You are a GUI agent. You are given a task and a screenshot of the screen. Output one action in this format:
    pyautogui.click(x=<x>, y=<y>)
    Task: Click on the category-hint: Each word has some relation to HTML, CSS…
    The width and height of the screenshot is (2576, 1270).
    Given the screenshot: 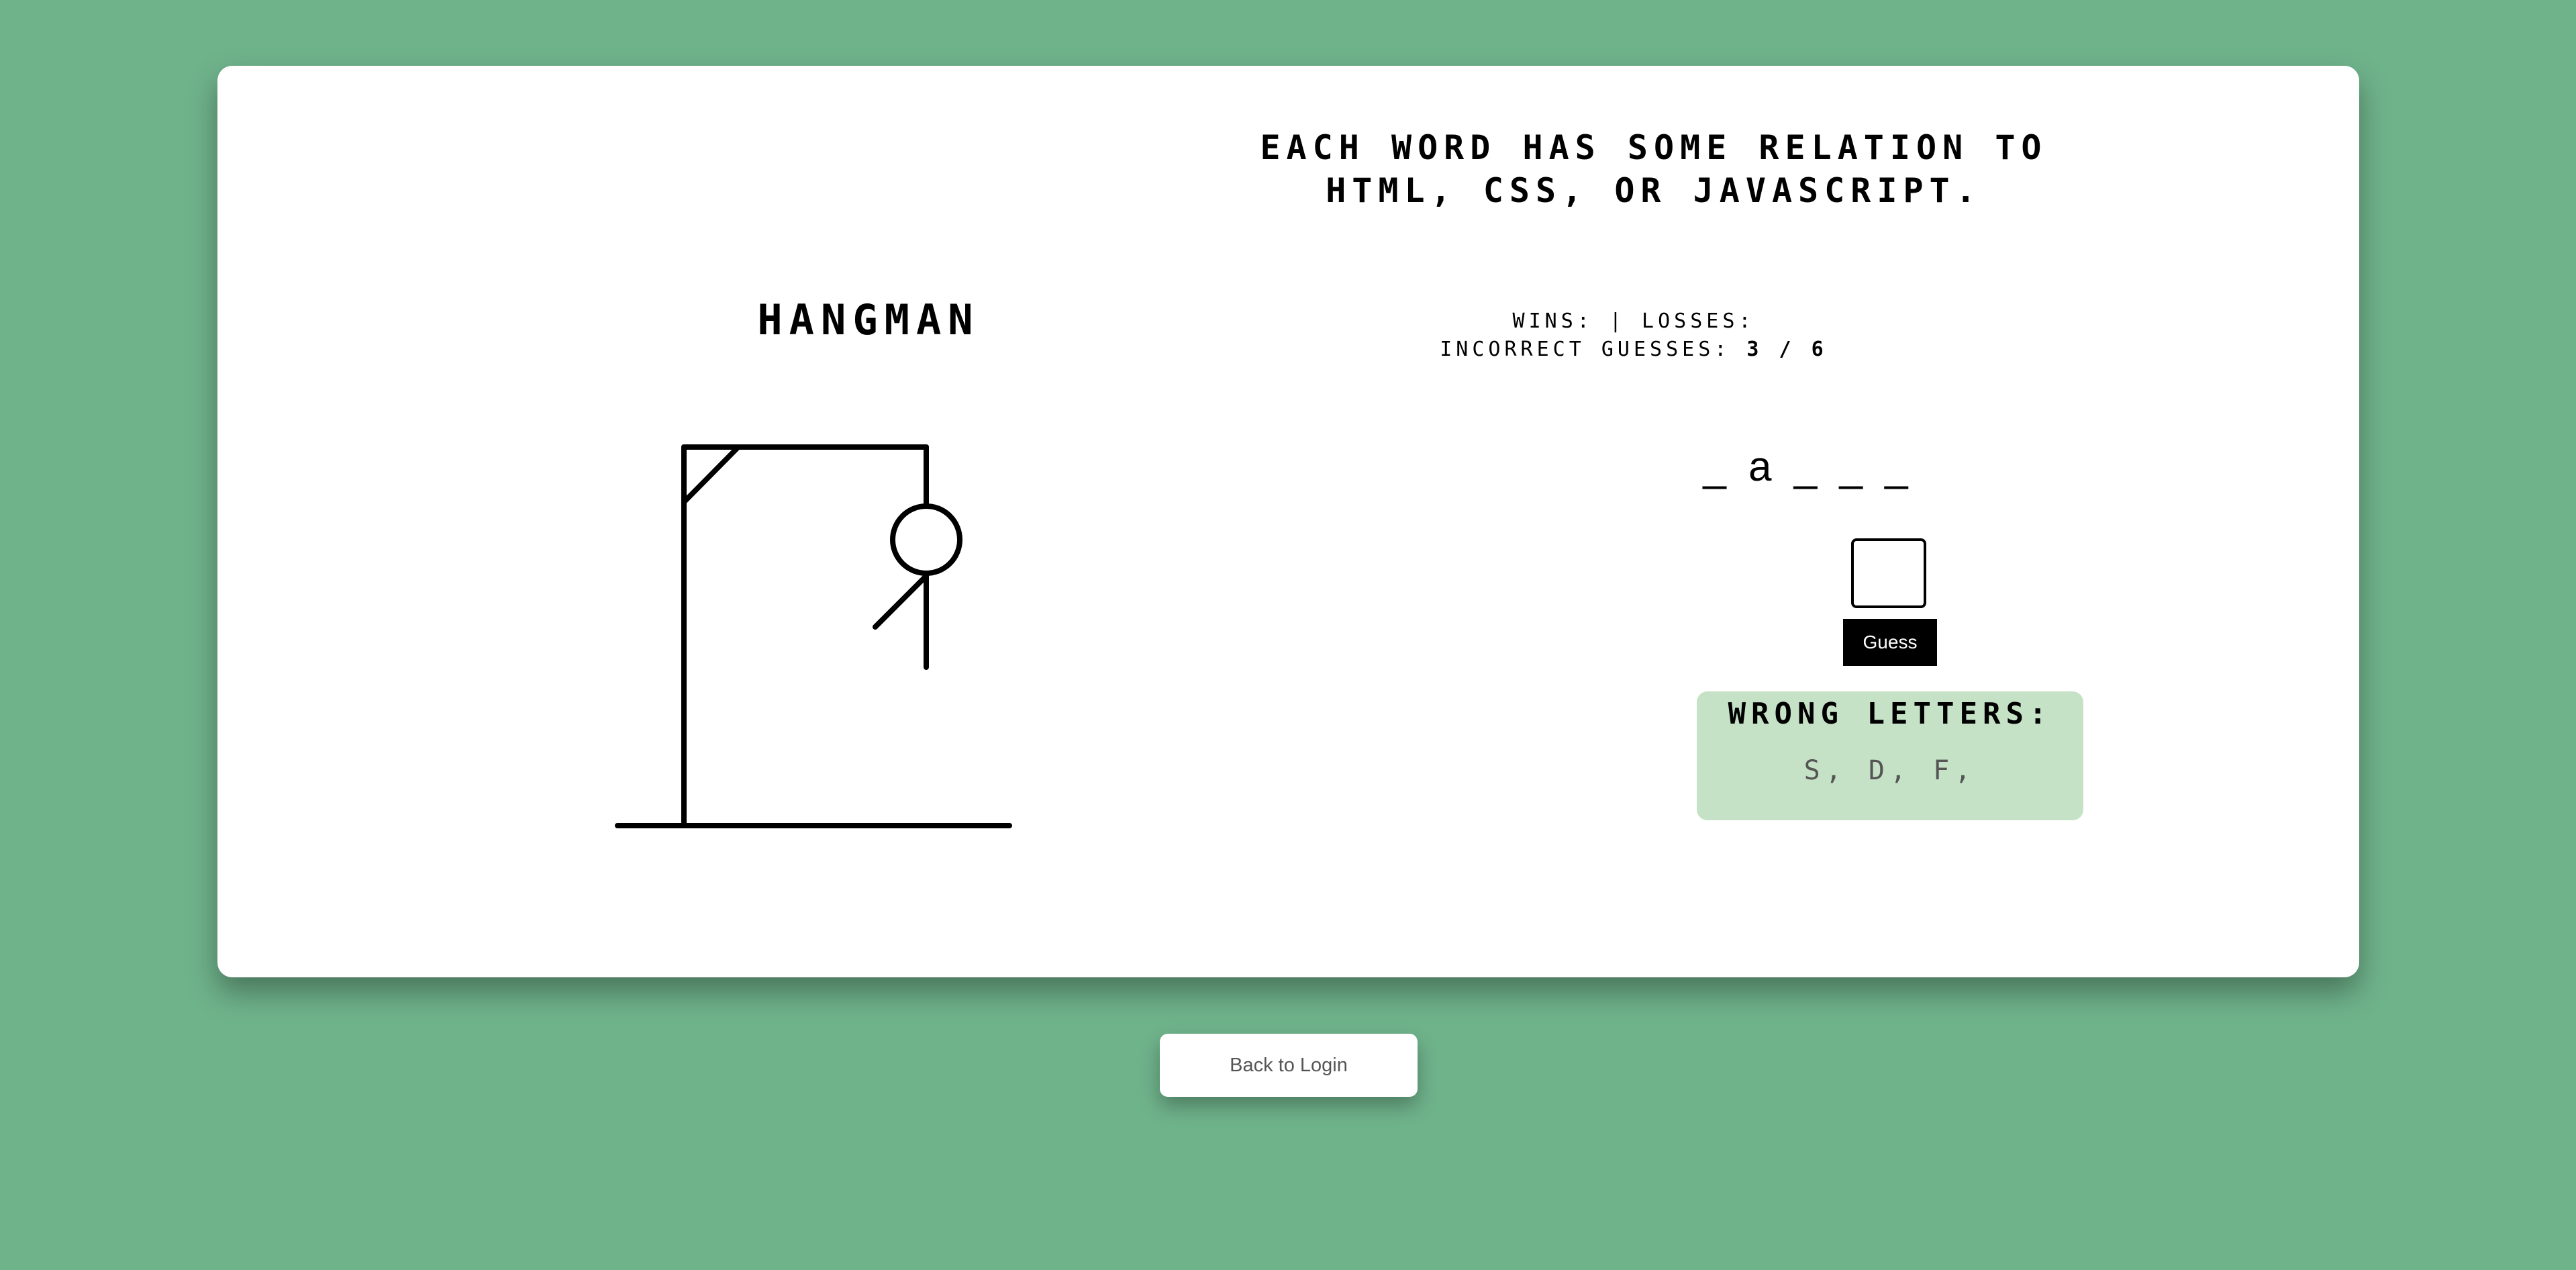 What is the action you would take?
    pyautogui.click(x=1654, y=169)
    